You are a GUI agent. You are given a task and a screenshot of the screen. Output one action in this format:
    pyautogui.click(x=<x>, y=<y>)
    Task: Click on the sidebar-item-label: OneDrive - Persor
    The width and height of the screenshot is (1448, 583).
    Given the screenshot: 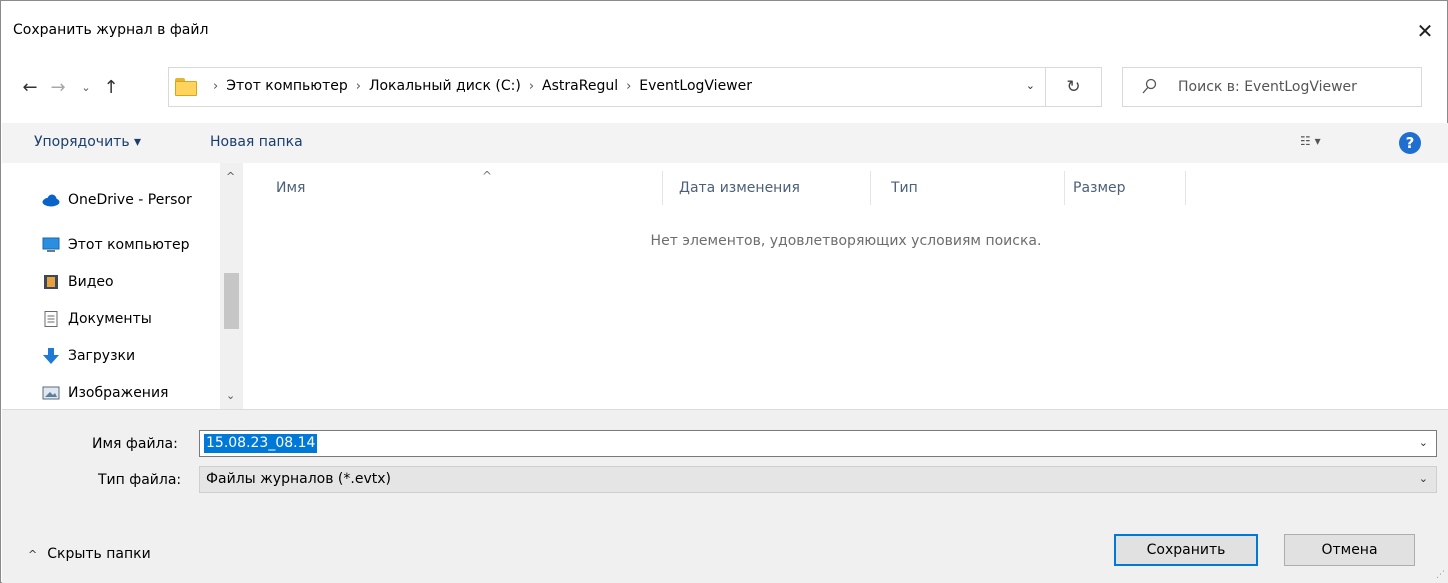 What is the action you would take?
    pyautogui.click(x=130, y=200)
    